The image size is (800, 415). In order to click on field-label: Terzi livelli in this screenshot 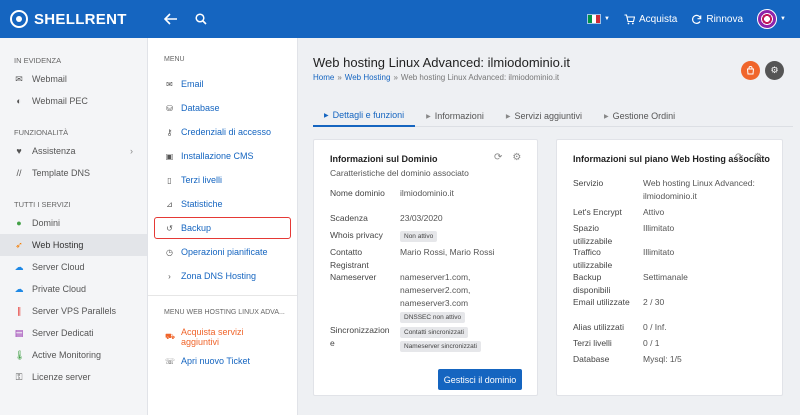, I will do `click(592, 343)`.